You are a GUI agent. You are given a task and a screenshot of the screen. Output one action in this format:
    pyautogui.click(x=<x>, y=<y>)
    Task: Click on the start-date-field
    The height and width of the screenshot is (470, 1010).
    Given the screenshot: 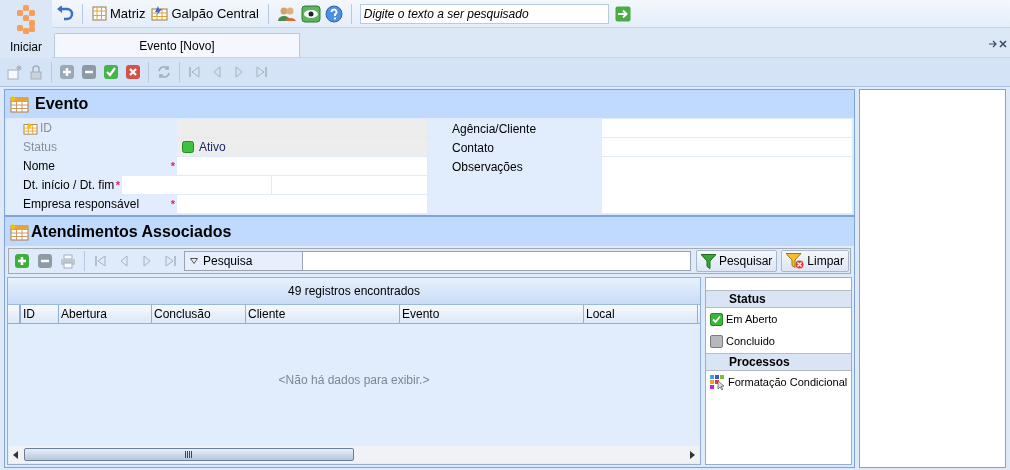 What is the action you would take?
    pyautogui.click(x=196, y=185)
    